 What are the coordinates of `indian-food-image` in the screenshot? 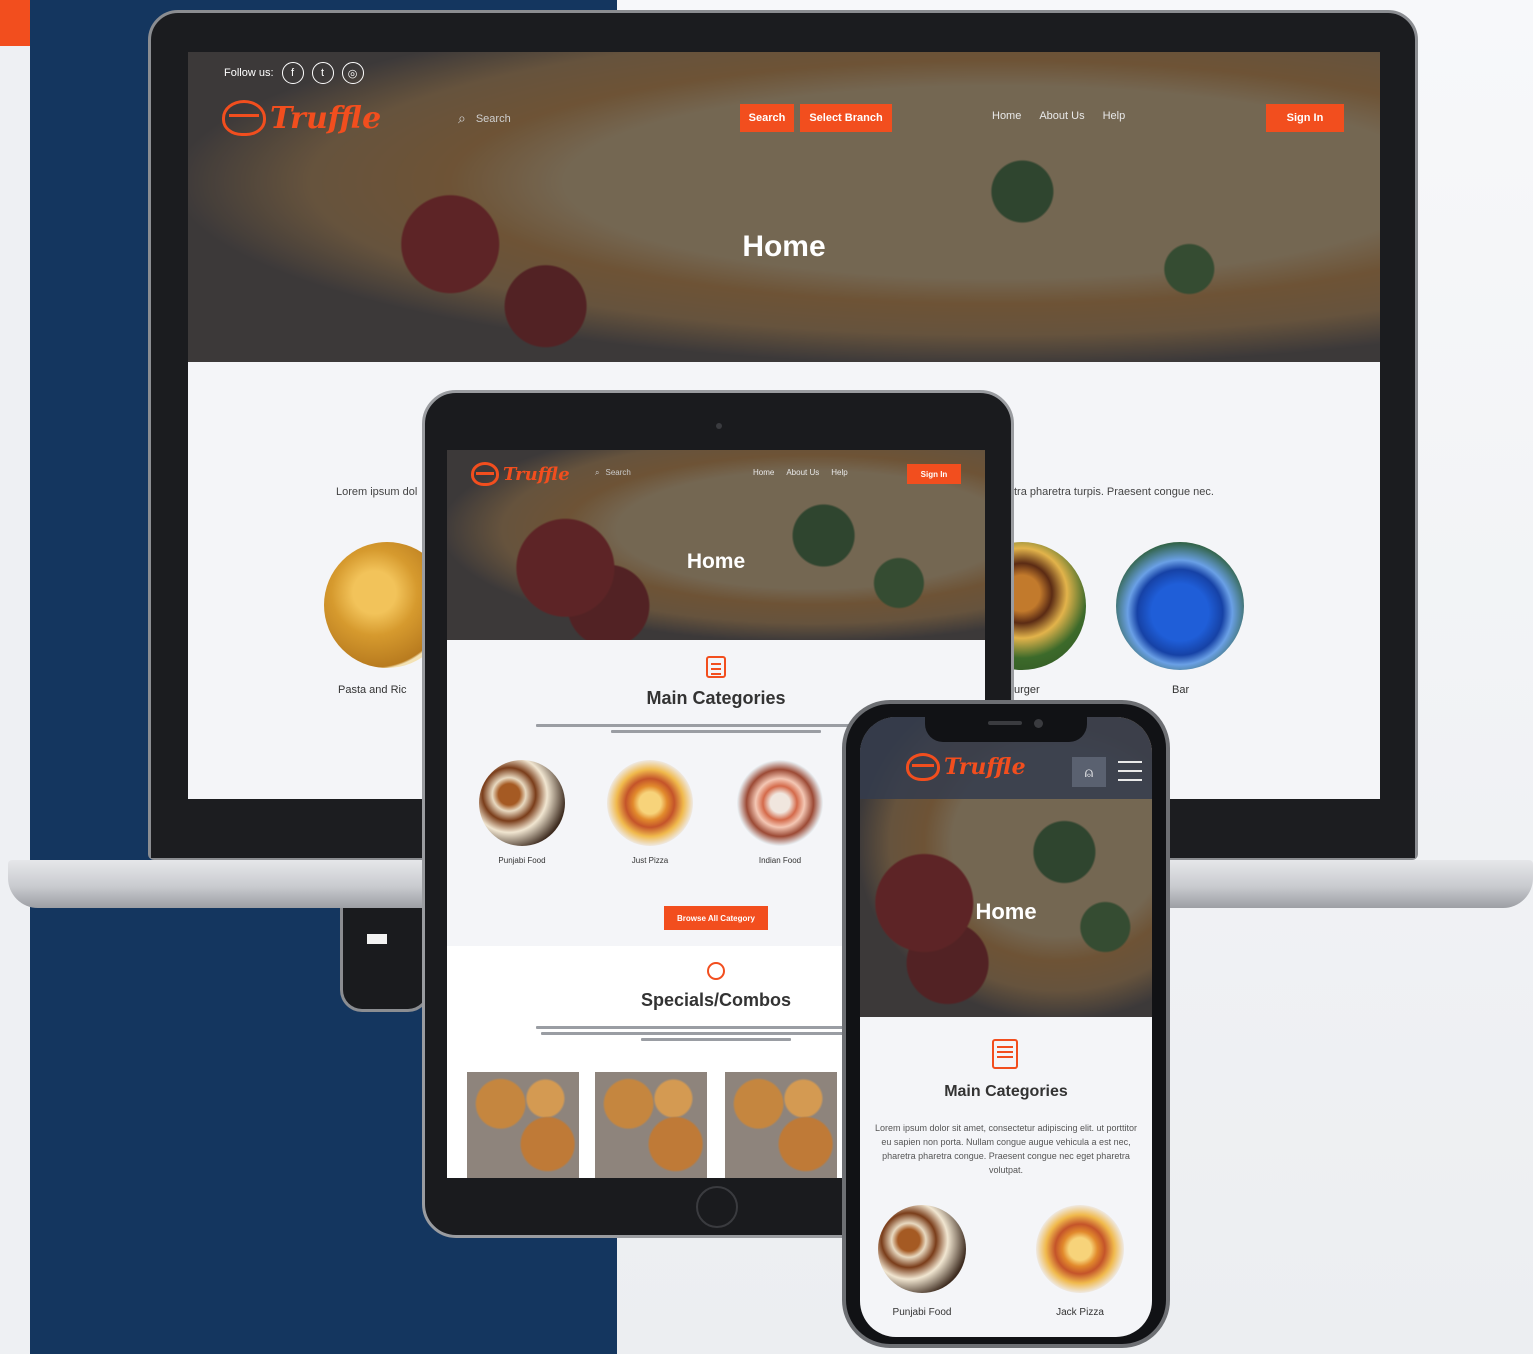 It's located at (780, 803).